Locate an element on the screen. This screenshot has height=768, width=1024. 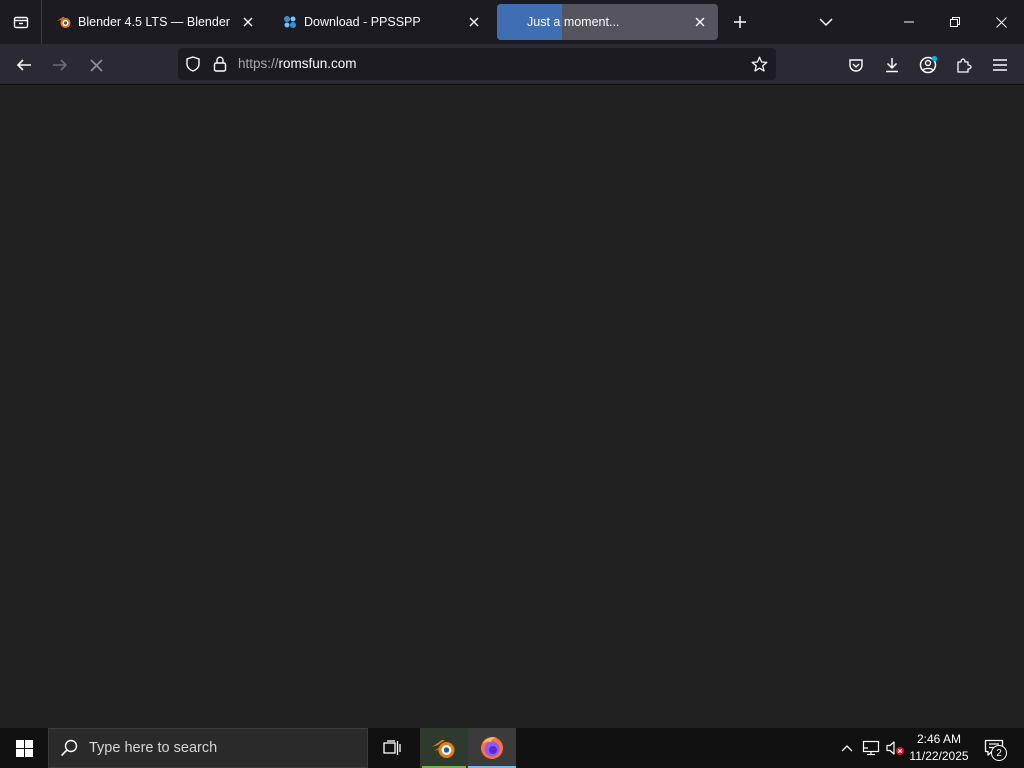
network-icon is located at coordinates (871, 748).